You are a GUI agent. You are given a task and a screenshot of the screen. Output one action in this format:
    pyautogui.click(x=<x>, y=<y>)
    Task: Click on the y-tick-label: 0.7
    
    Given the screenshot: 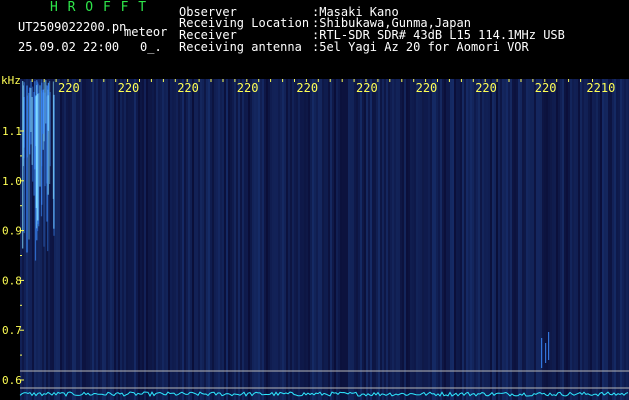 What is the action you would take?
    pyautogui.click(x=12, y=330)
    